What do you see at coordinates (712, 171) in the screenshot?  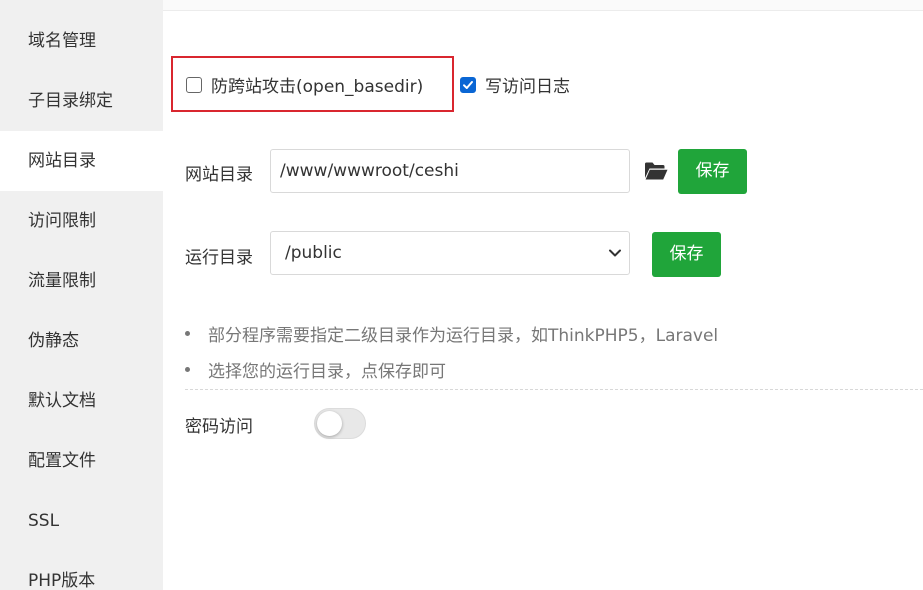 I see `site-dir-save-button: 保存` at bounding box center [712, 171].